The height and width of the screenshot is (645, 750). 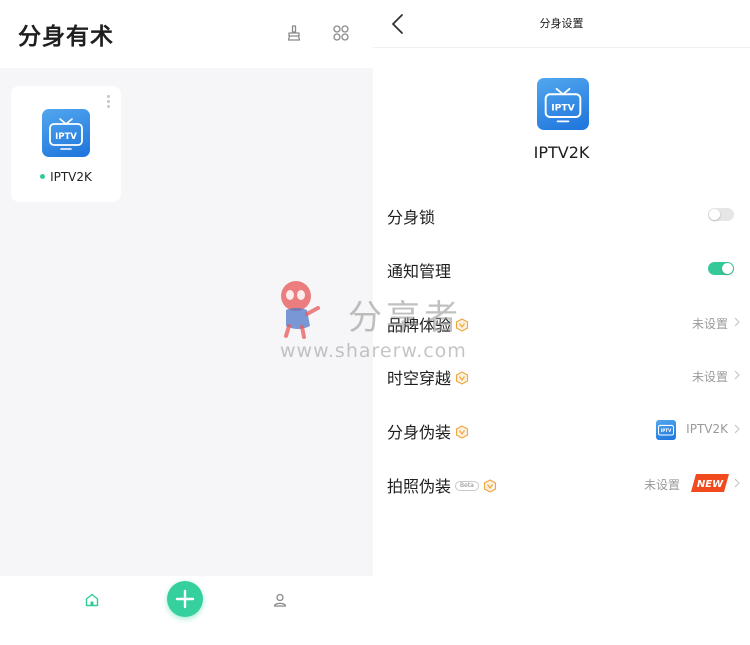 I want to click on notification-toggle, so click(x=721, y=268).